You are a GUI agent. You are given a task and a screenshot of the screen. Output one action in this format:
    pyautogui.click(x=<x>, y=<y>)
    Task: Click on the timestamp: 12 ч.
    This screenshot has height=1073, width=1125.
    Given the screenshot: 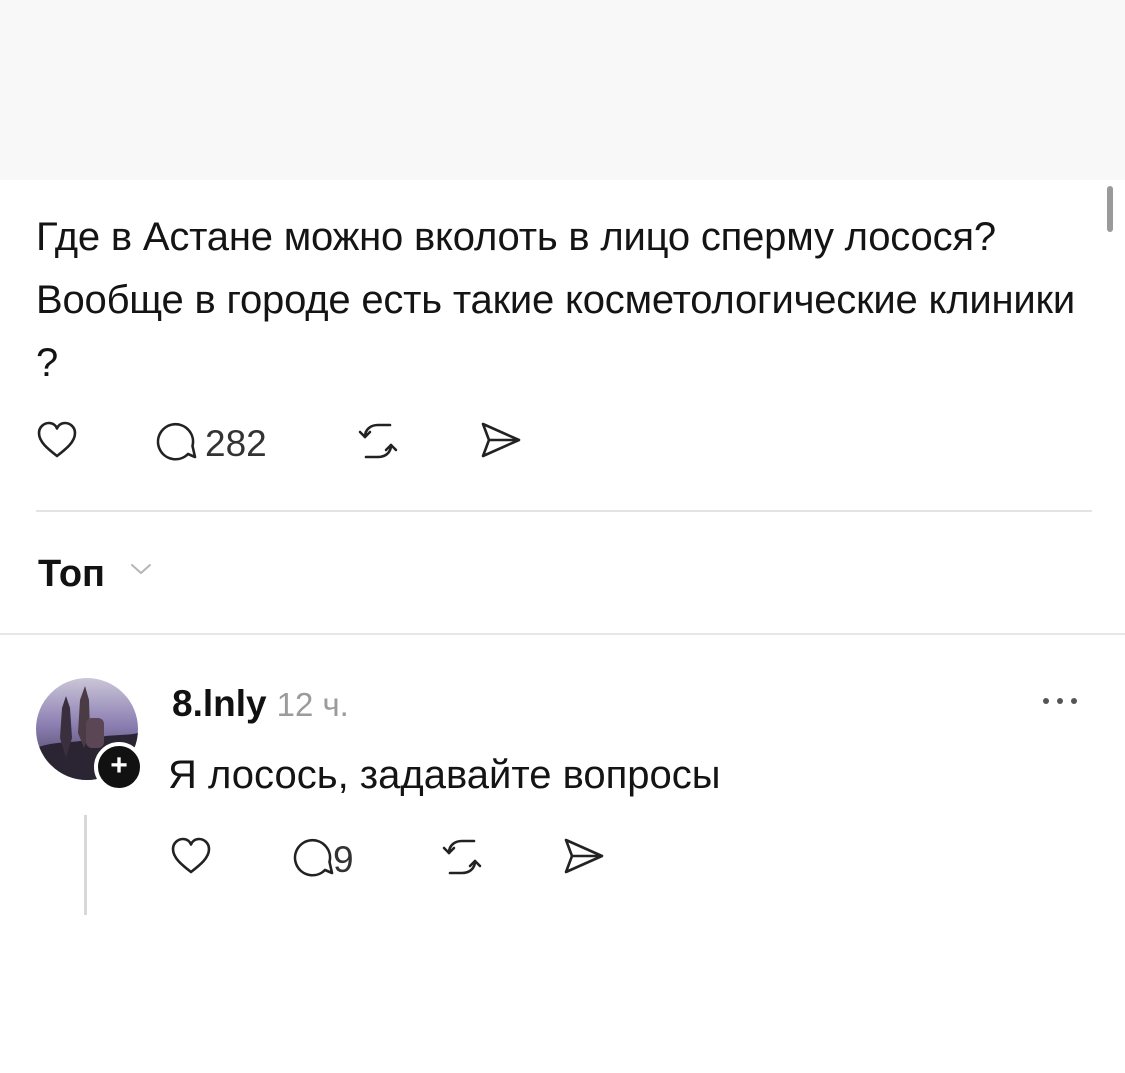 What is the action you would take?
    pyautogui.click(x=312, y=704)
    